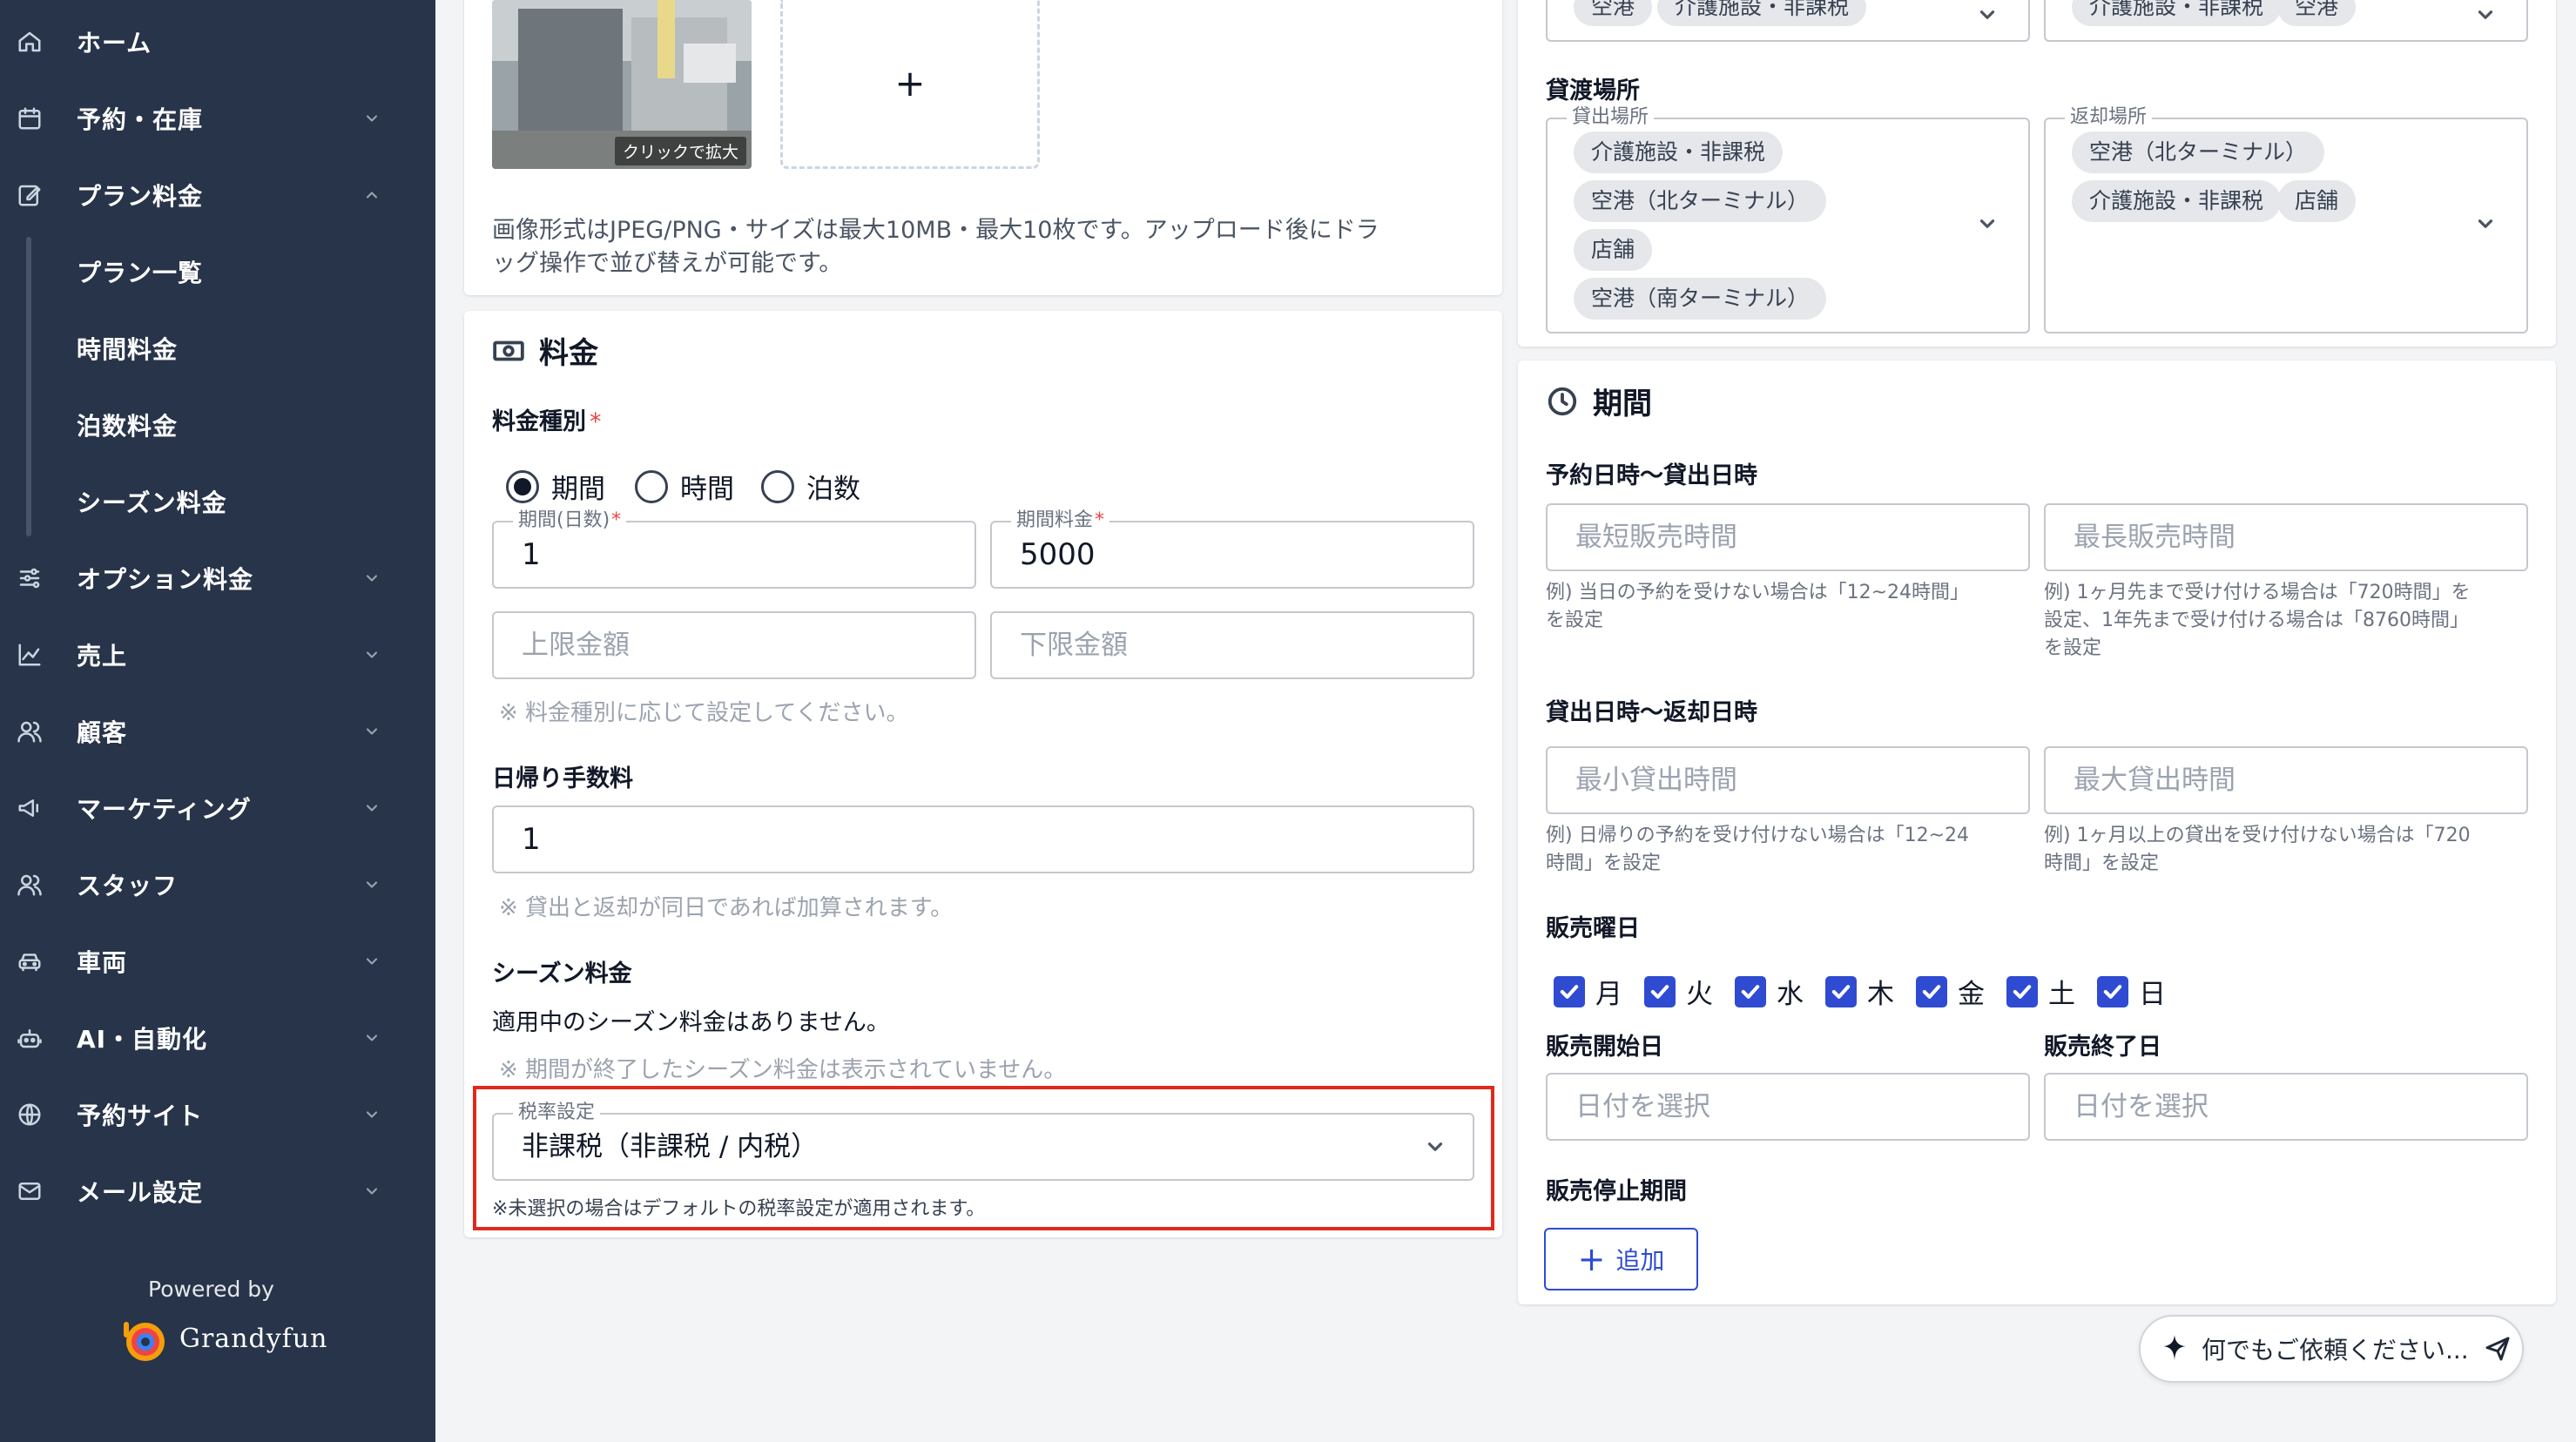  I want to click on money-icon, so click(509, 350).